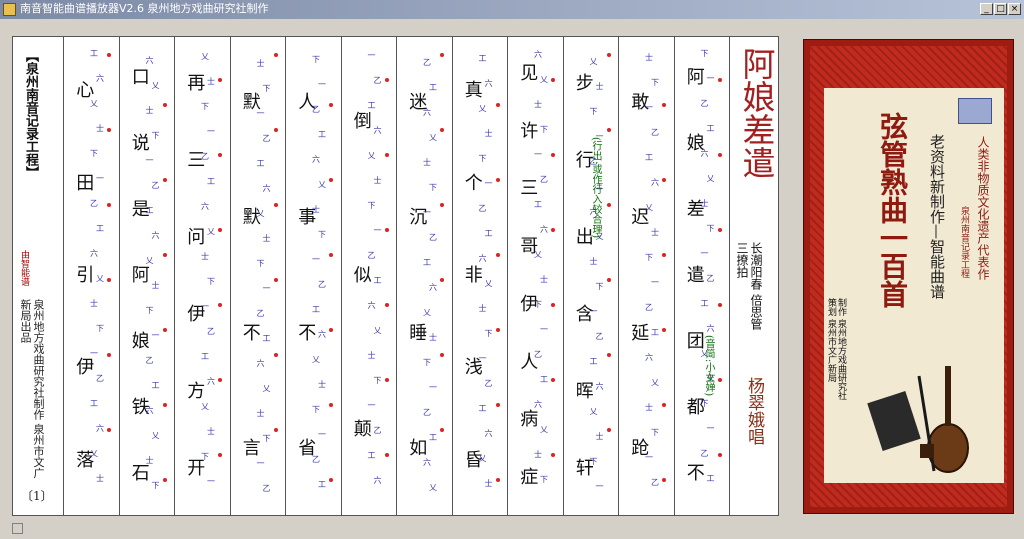 The width and height of the screenshot is (1024, 539). Describe the element at coordinates (708, 366) in the screenshot. I see `annotation-yinjian: (音简:小女婵)` at that location.